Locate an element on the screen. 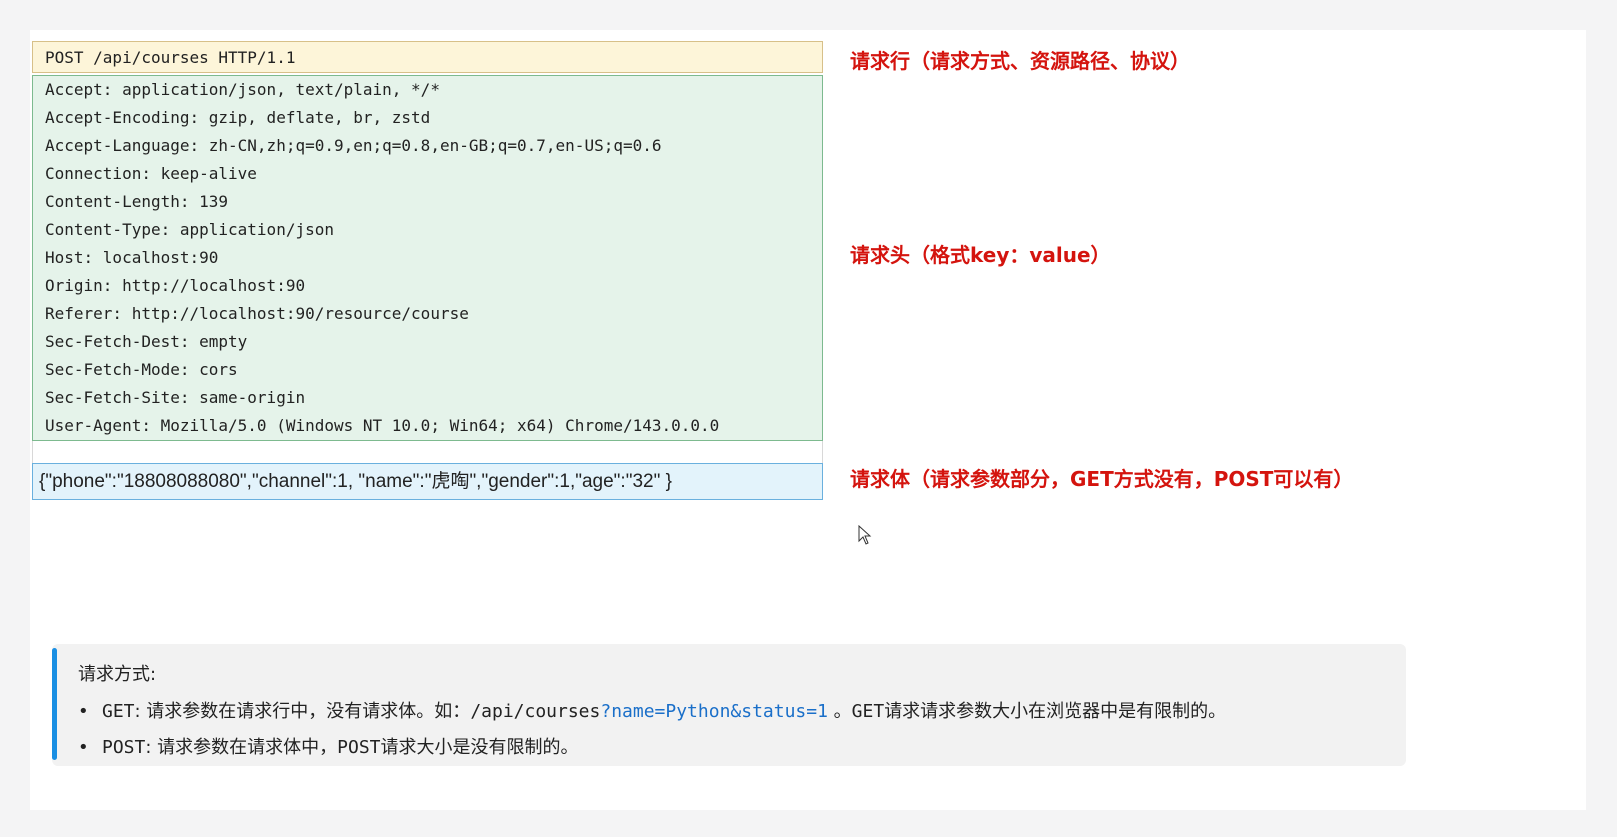 Image resolution: width=1617 pixels, height=837 pixels. annotation-body: 请求体（请求参数部分，GET方式没有，POST可以有） is located at coordinates (1102, 479).